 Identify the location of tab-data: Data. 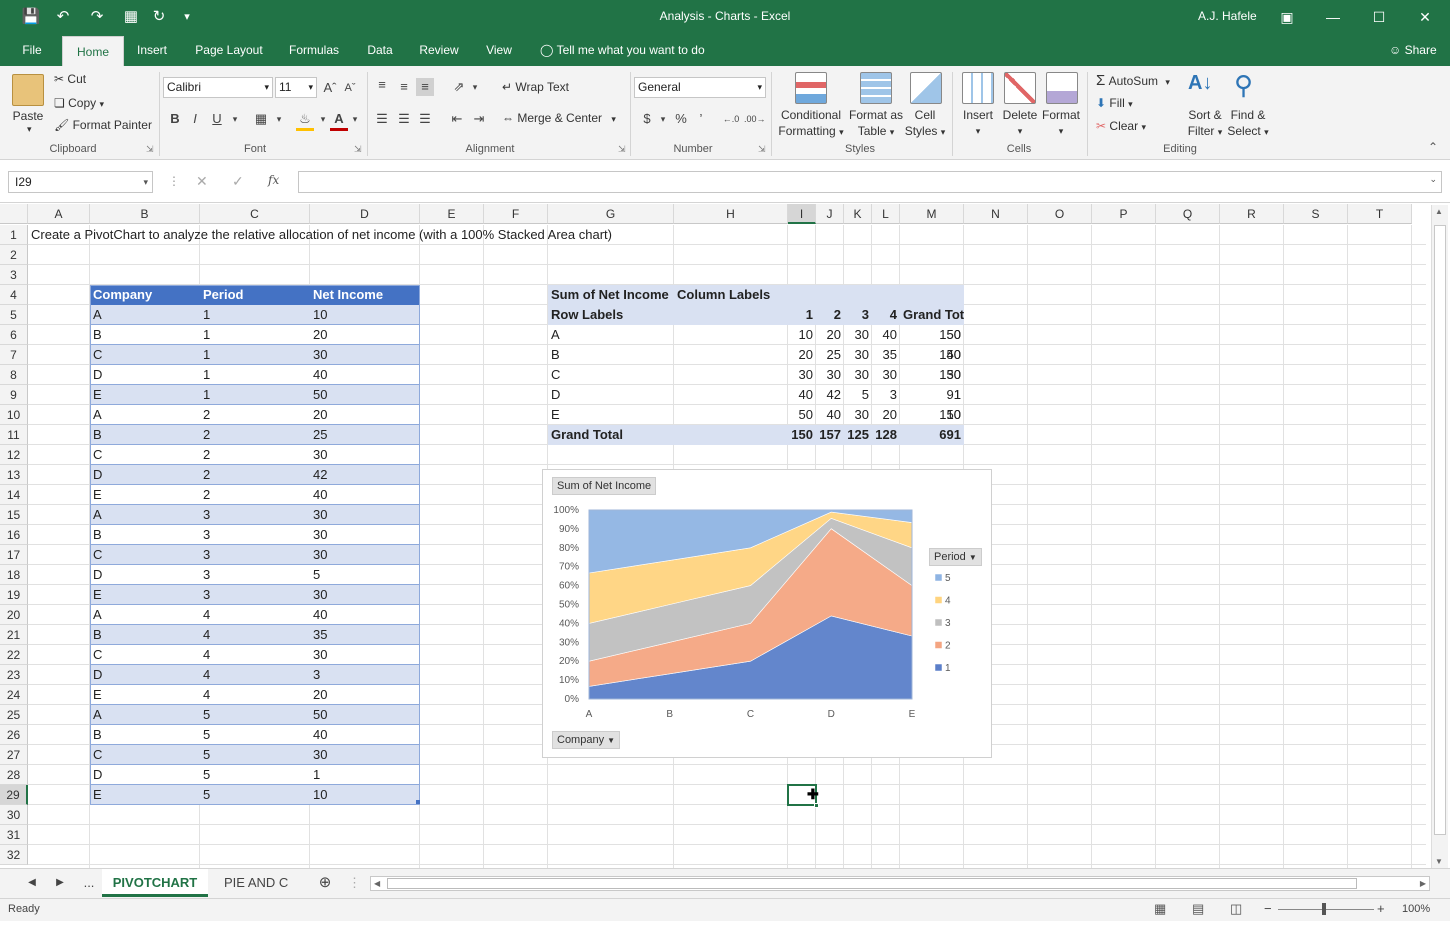
(380, 50).